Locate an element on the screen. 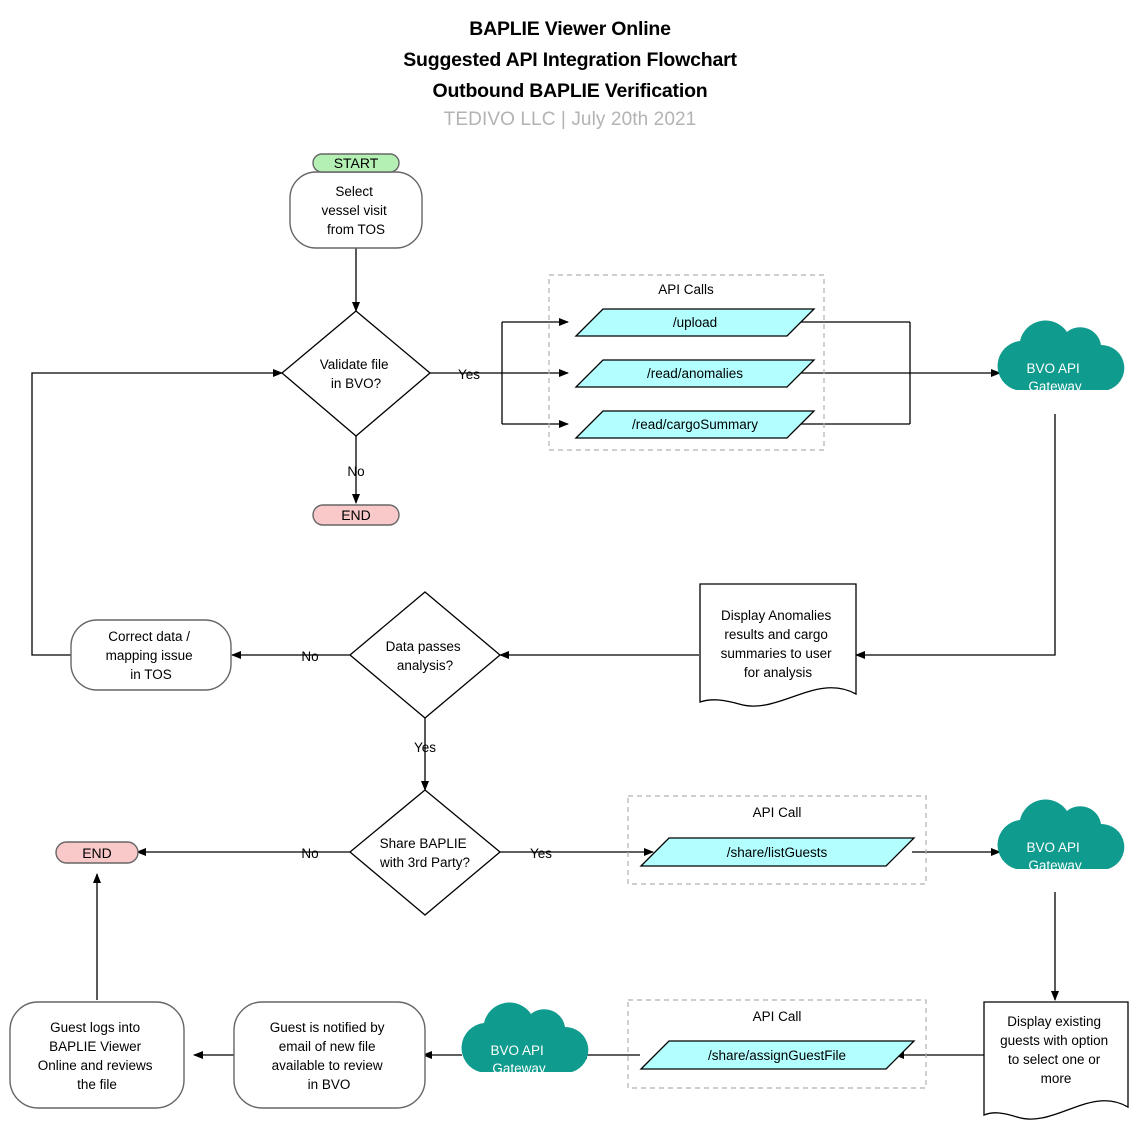  node-data-passes-decision-shape is located at coordinates (425, 655).